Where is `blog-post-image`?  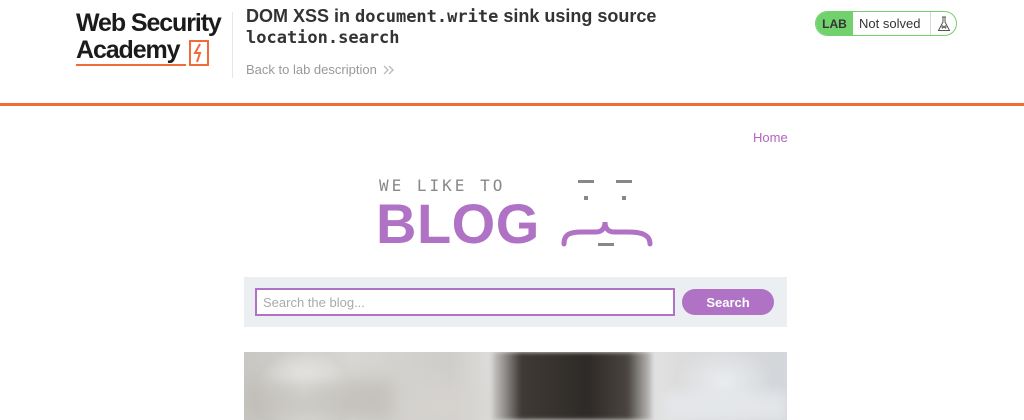 blog-post-image is located at coordinates (515, 386).